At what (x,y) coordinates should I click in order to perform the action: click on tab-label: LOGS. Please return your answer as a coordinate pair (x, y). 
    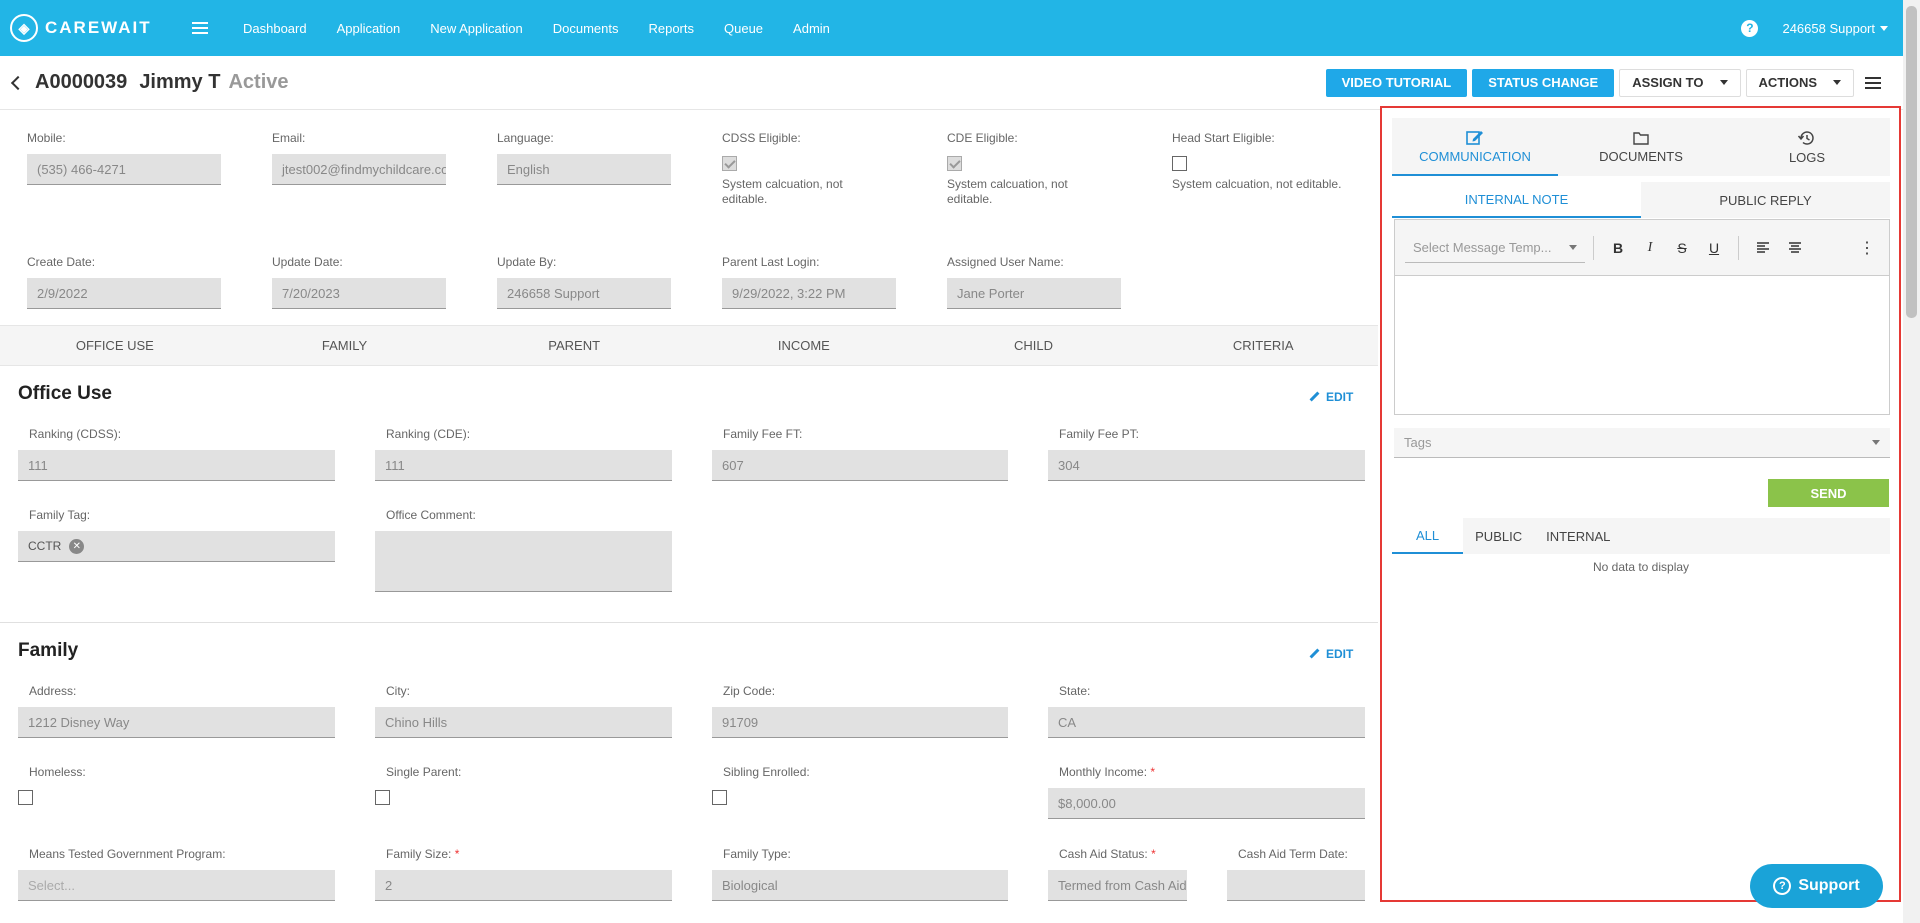
    Looking at the image, I should click on (1807, 157).